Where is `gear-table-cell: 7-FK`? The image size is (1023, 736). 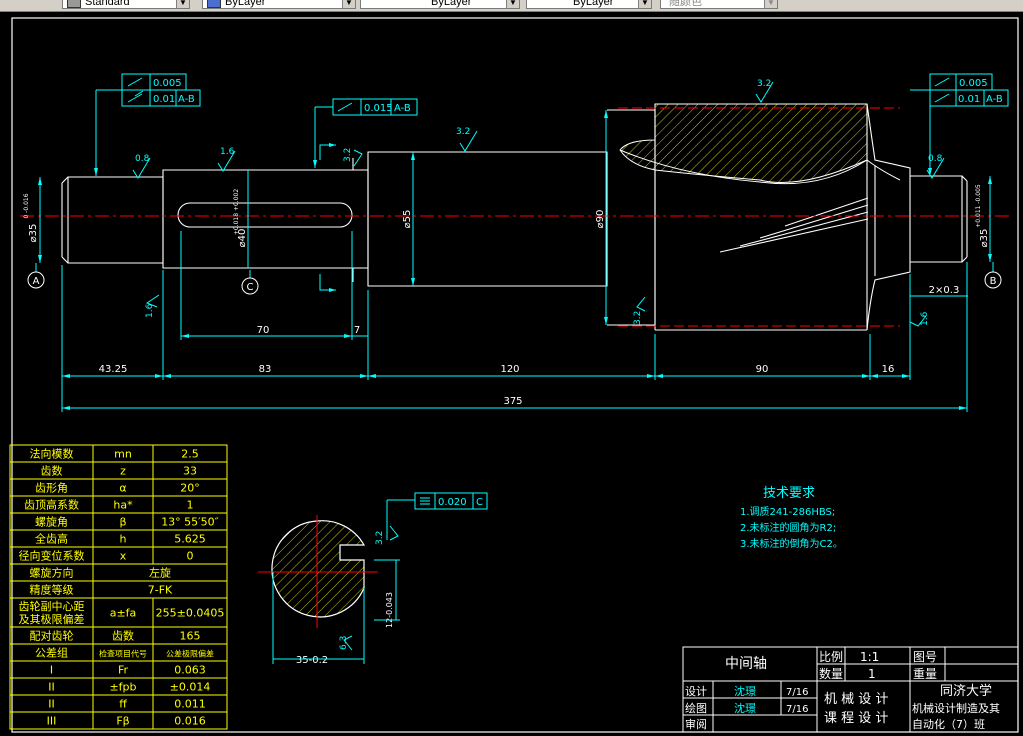 gear-table-cell: 7-FK is located at coordinates (160, 590).